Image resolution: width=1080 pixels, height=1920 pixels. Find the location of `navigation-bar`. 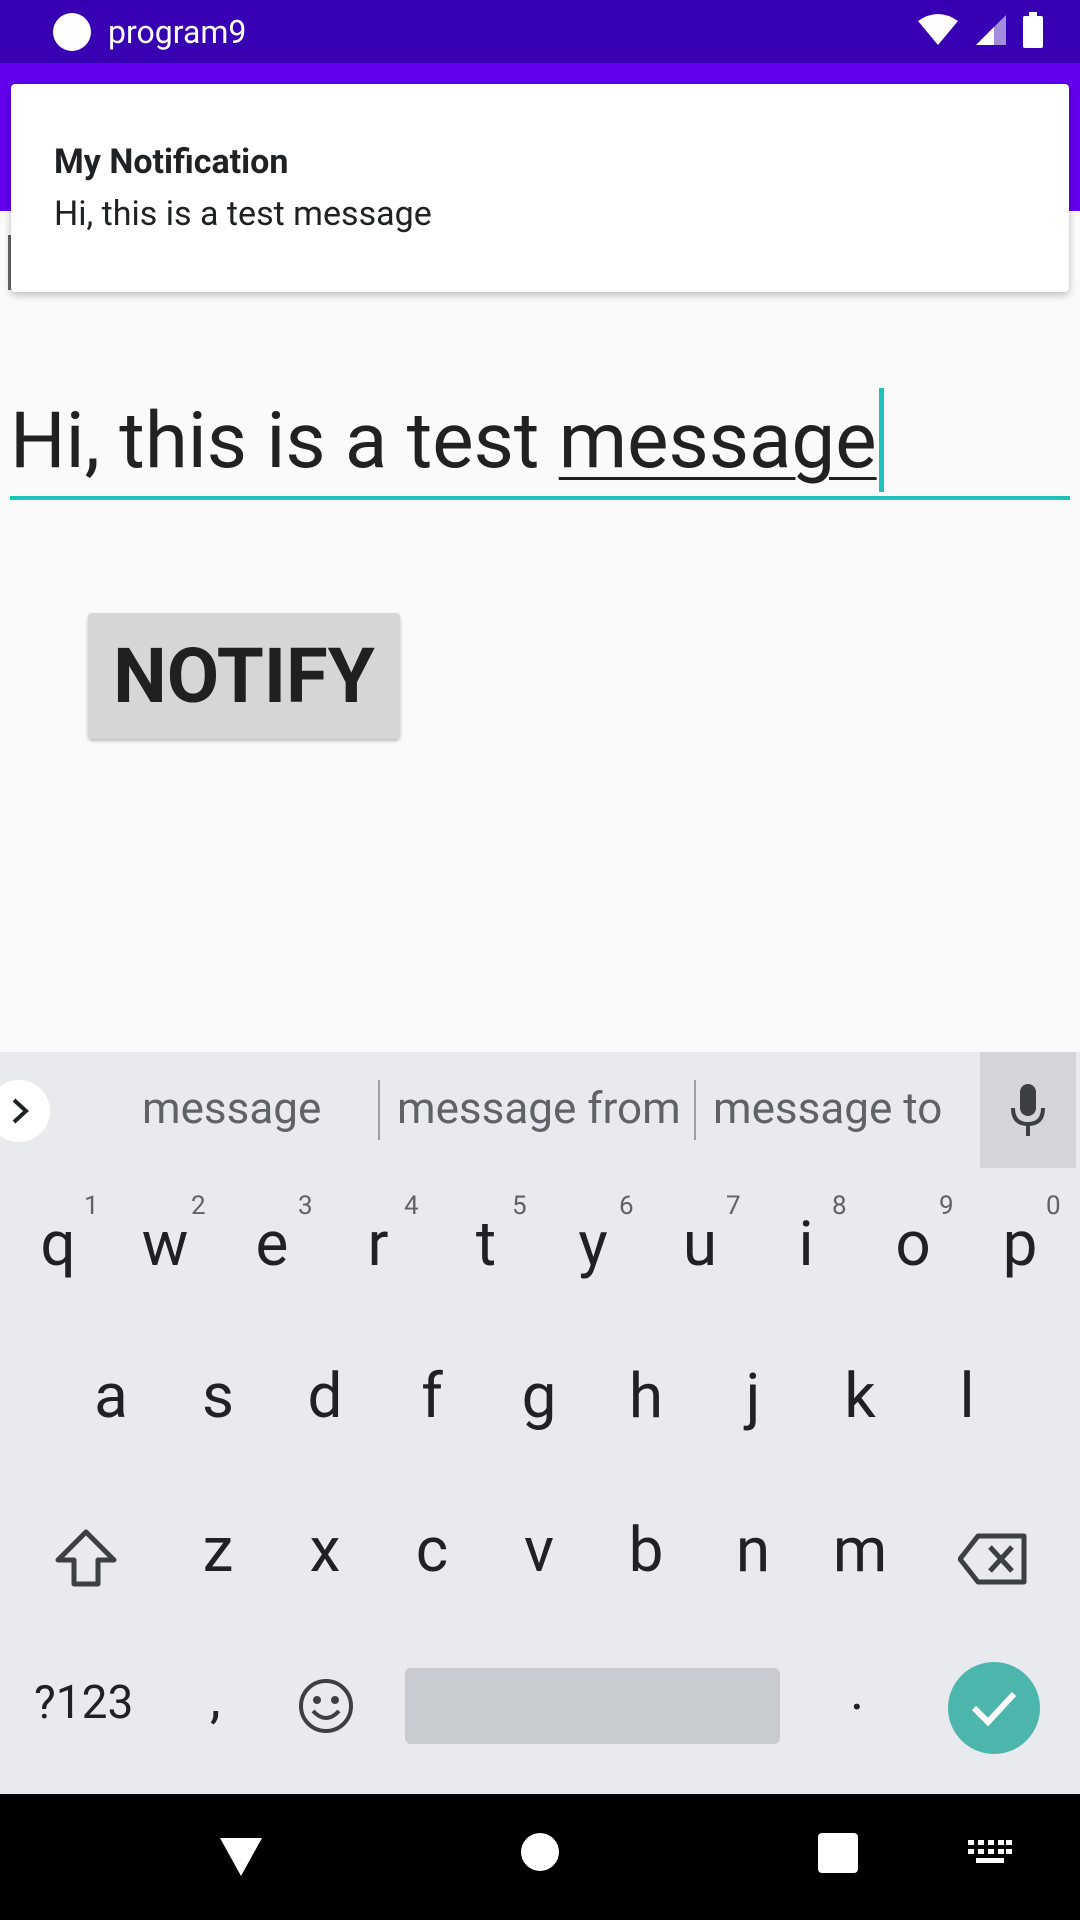

navigation-bar is located at coordinates (540, 1857).